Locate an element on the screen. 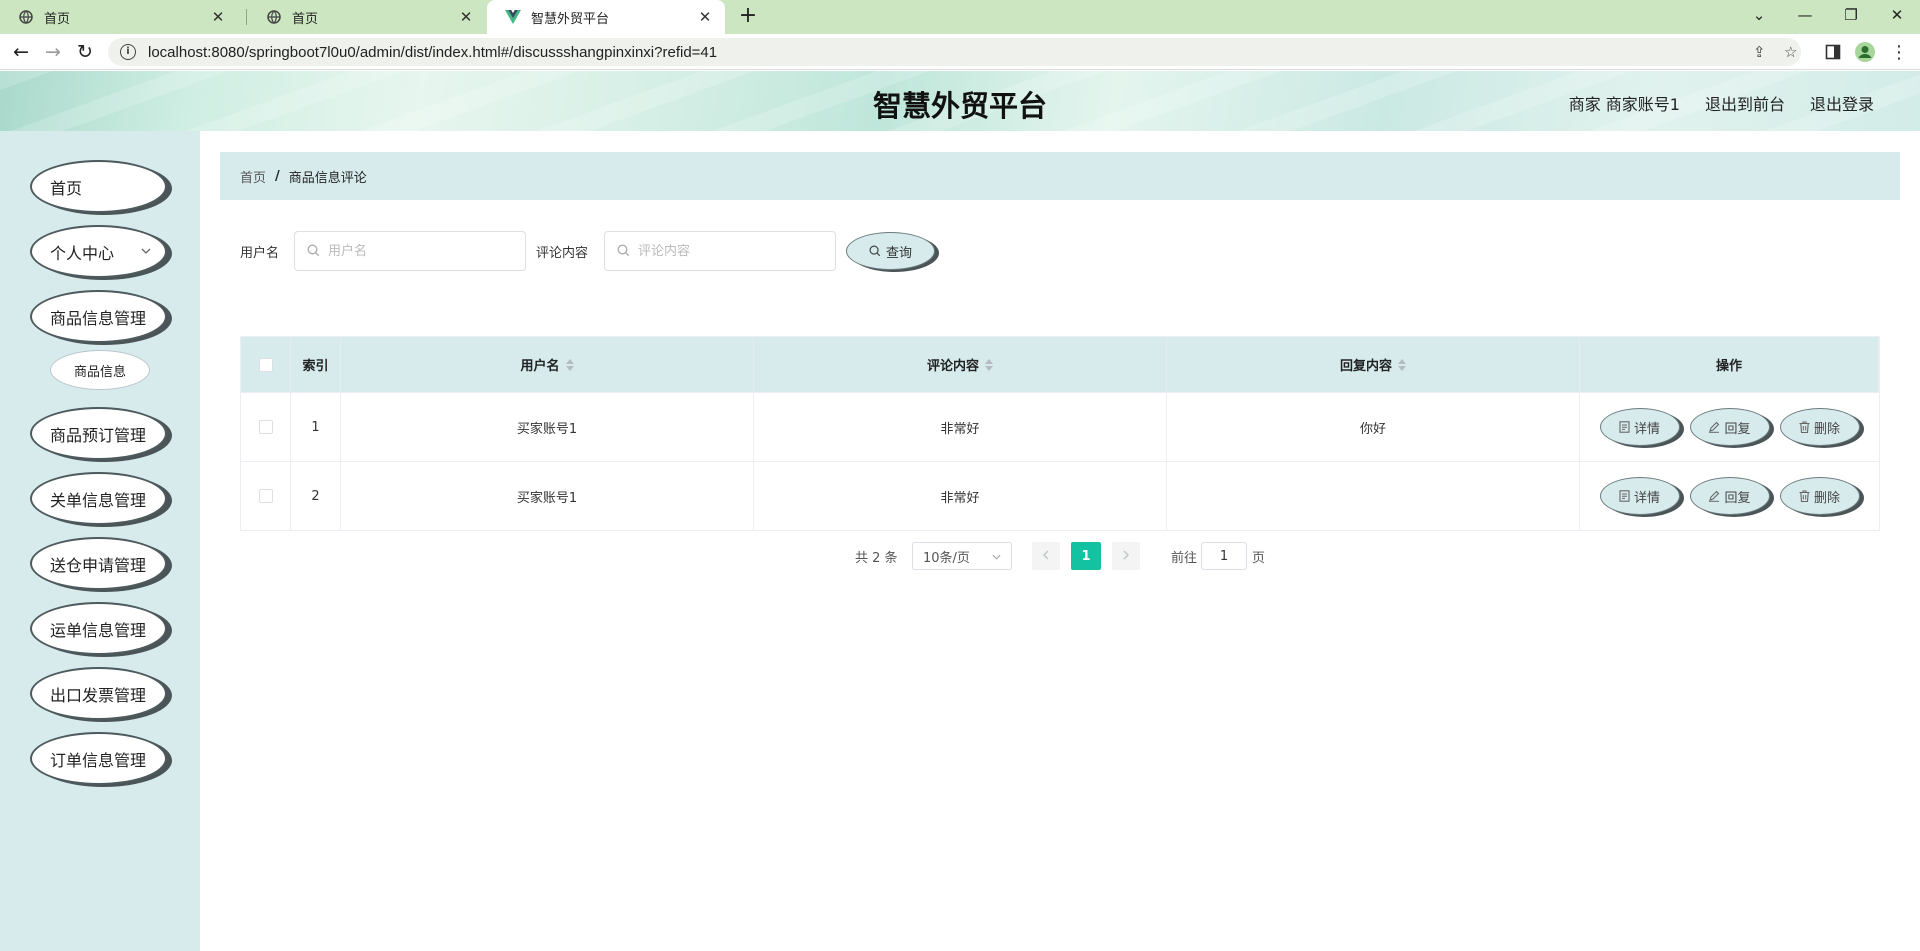 This screenshot has width=1920, height=951. logout-link: 退出登录 is located at coordinates (1842, 103).